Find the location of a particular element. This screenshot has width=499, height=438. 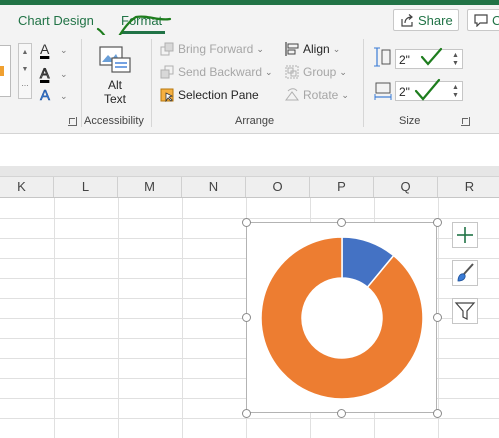

text-effects-button: A ⌄ is located at coordinates (54, 96).